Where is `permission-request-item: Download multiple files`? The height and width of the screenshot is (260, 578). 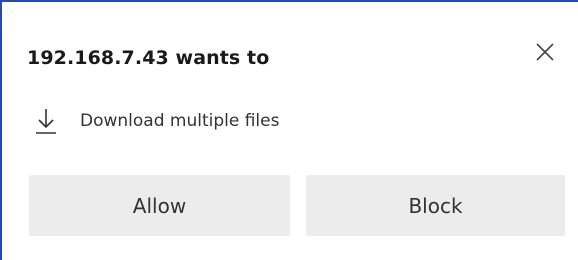 permission-request-item: Download multiple files is located at coordinates (156, 121).